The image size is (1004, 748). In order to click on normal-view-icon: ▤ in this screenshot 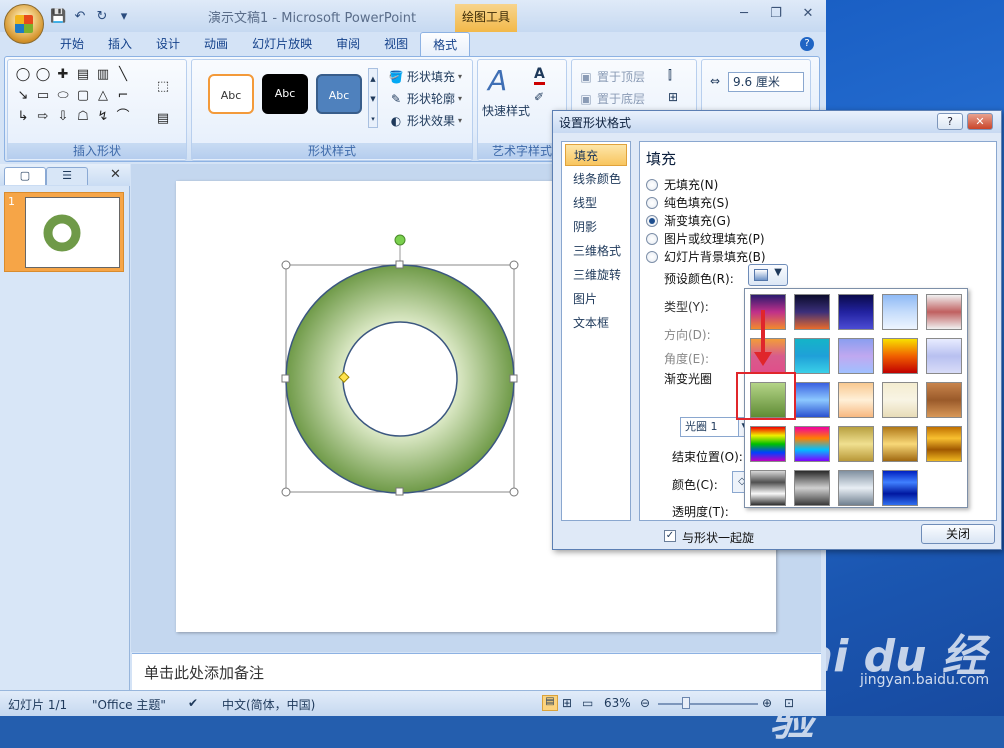, I will do `click(550, 703)`.